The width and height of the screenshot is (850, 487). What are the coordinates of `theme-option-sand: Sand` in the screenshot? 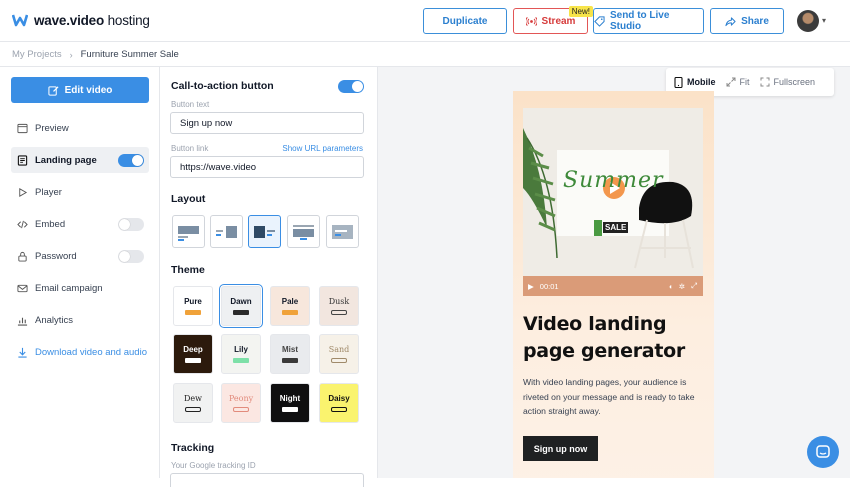 It's located at (339, 354).